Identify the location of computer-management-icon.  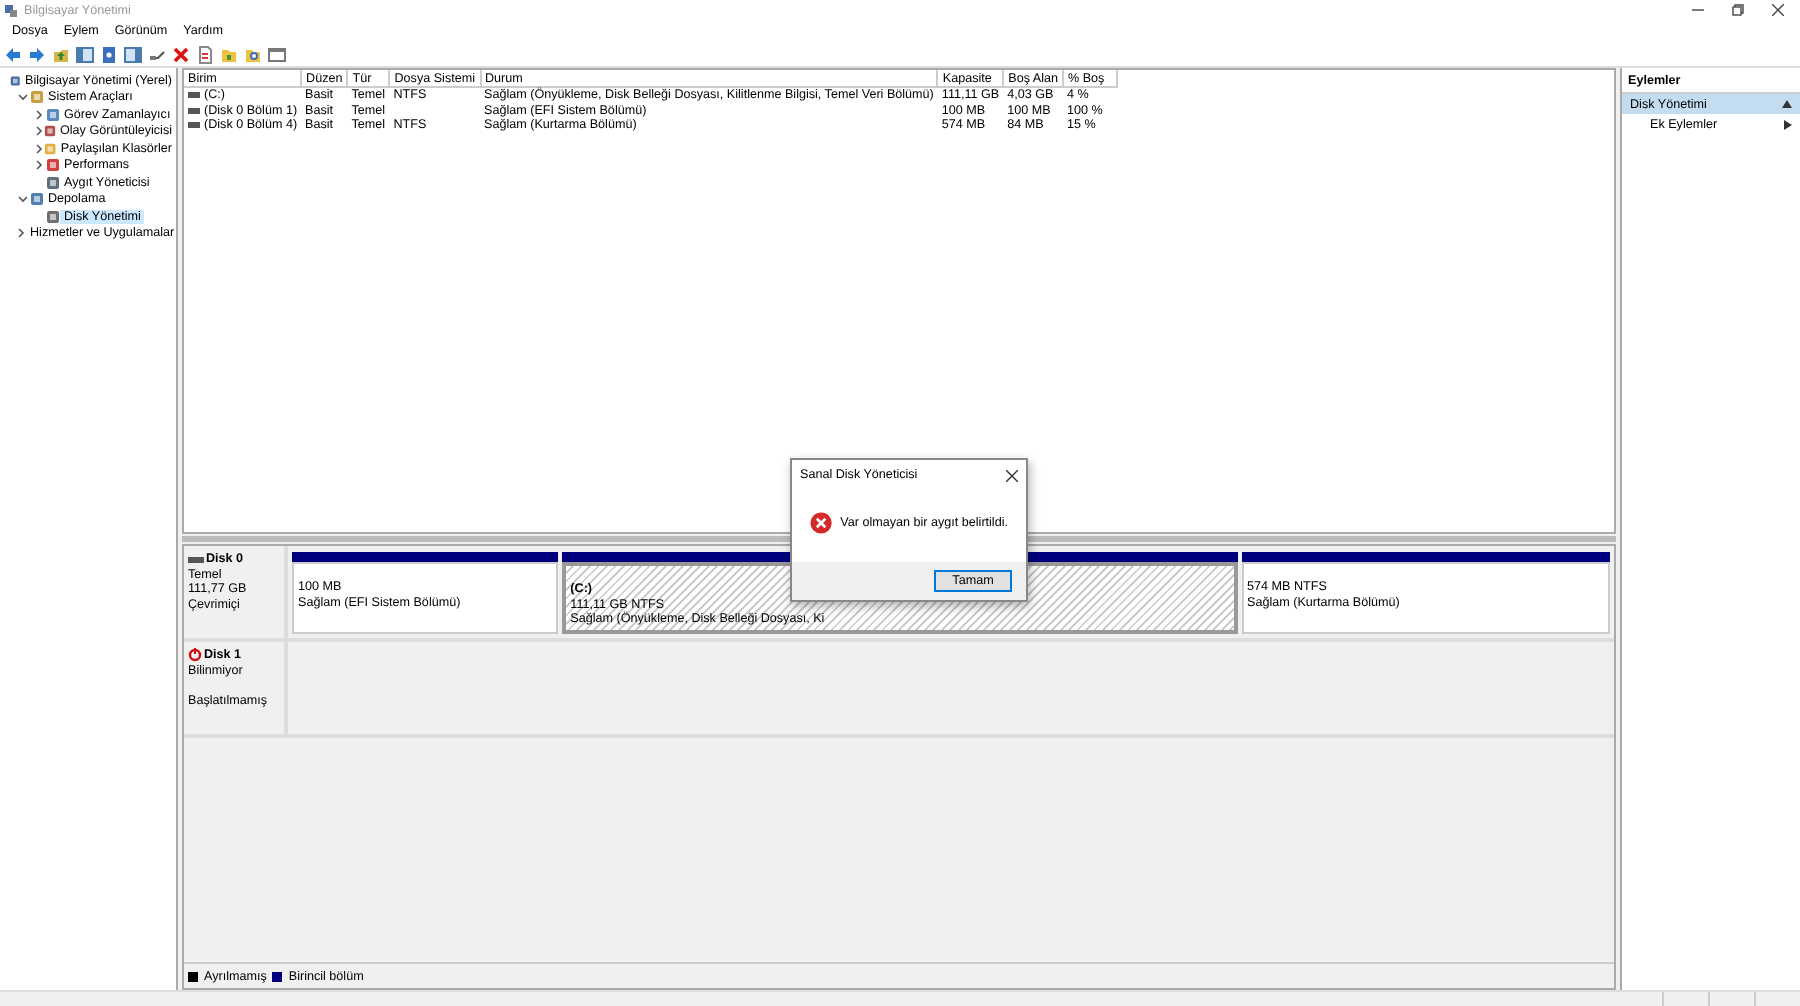
(11, 10).